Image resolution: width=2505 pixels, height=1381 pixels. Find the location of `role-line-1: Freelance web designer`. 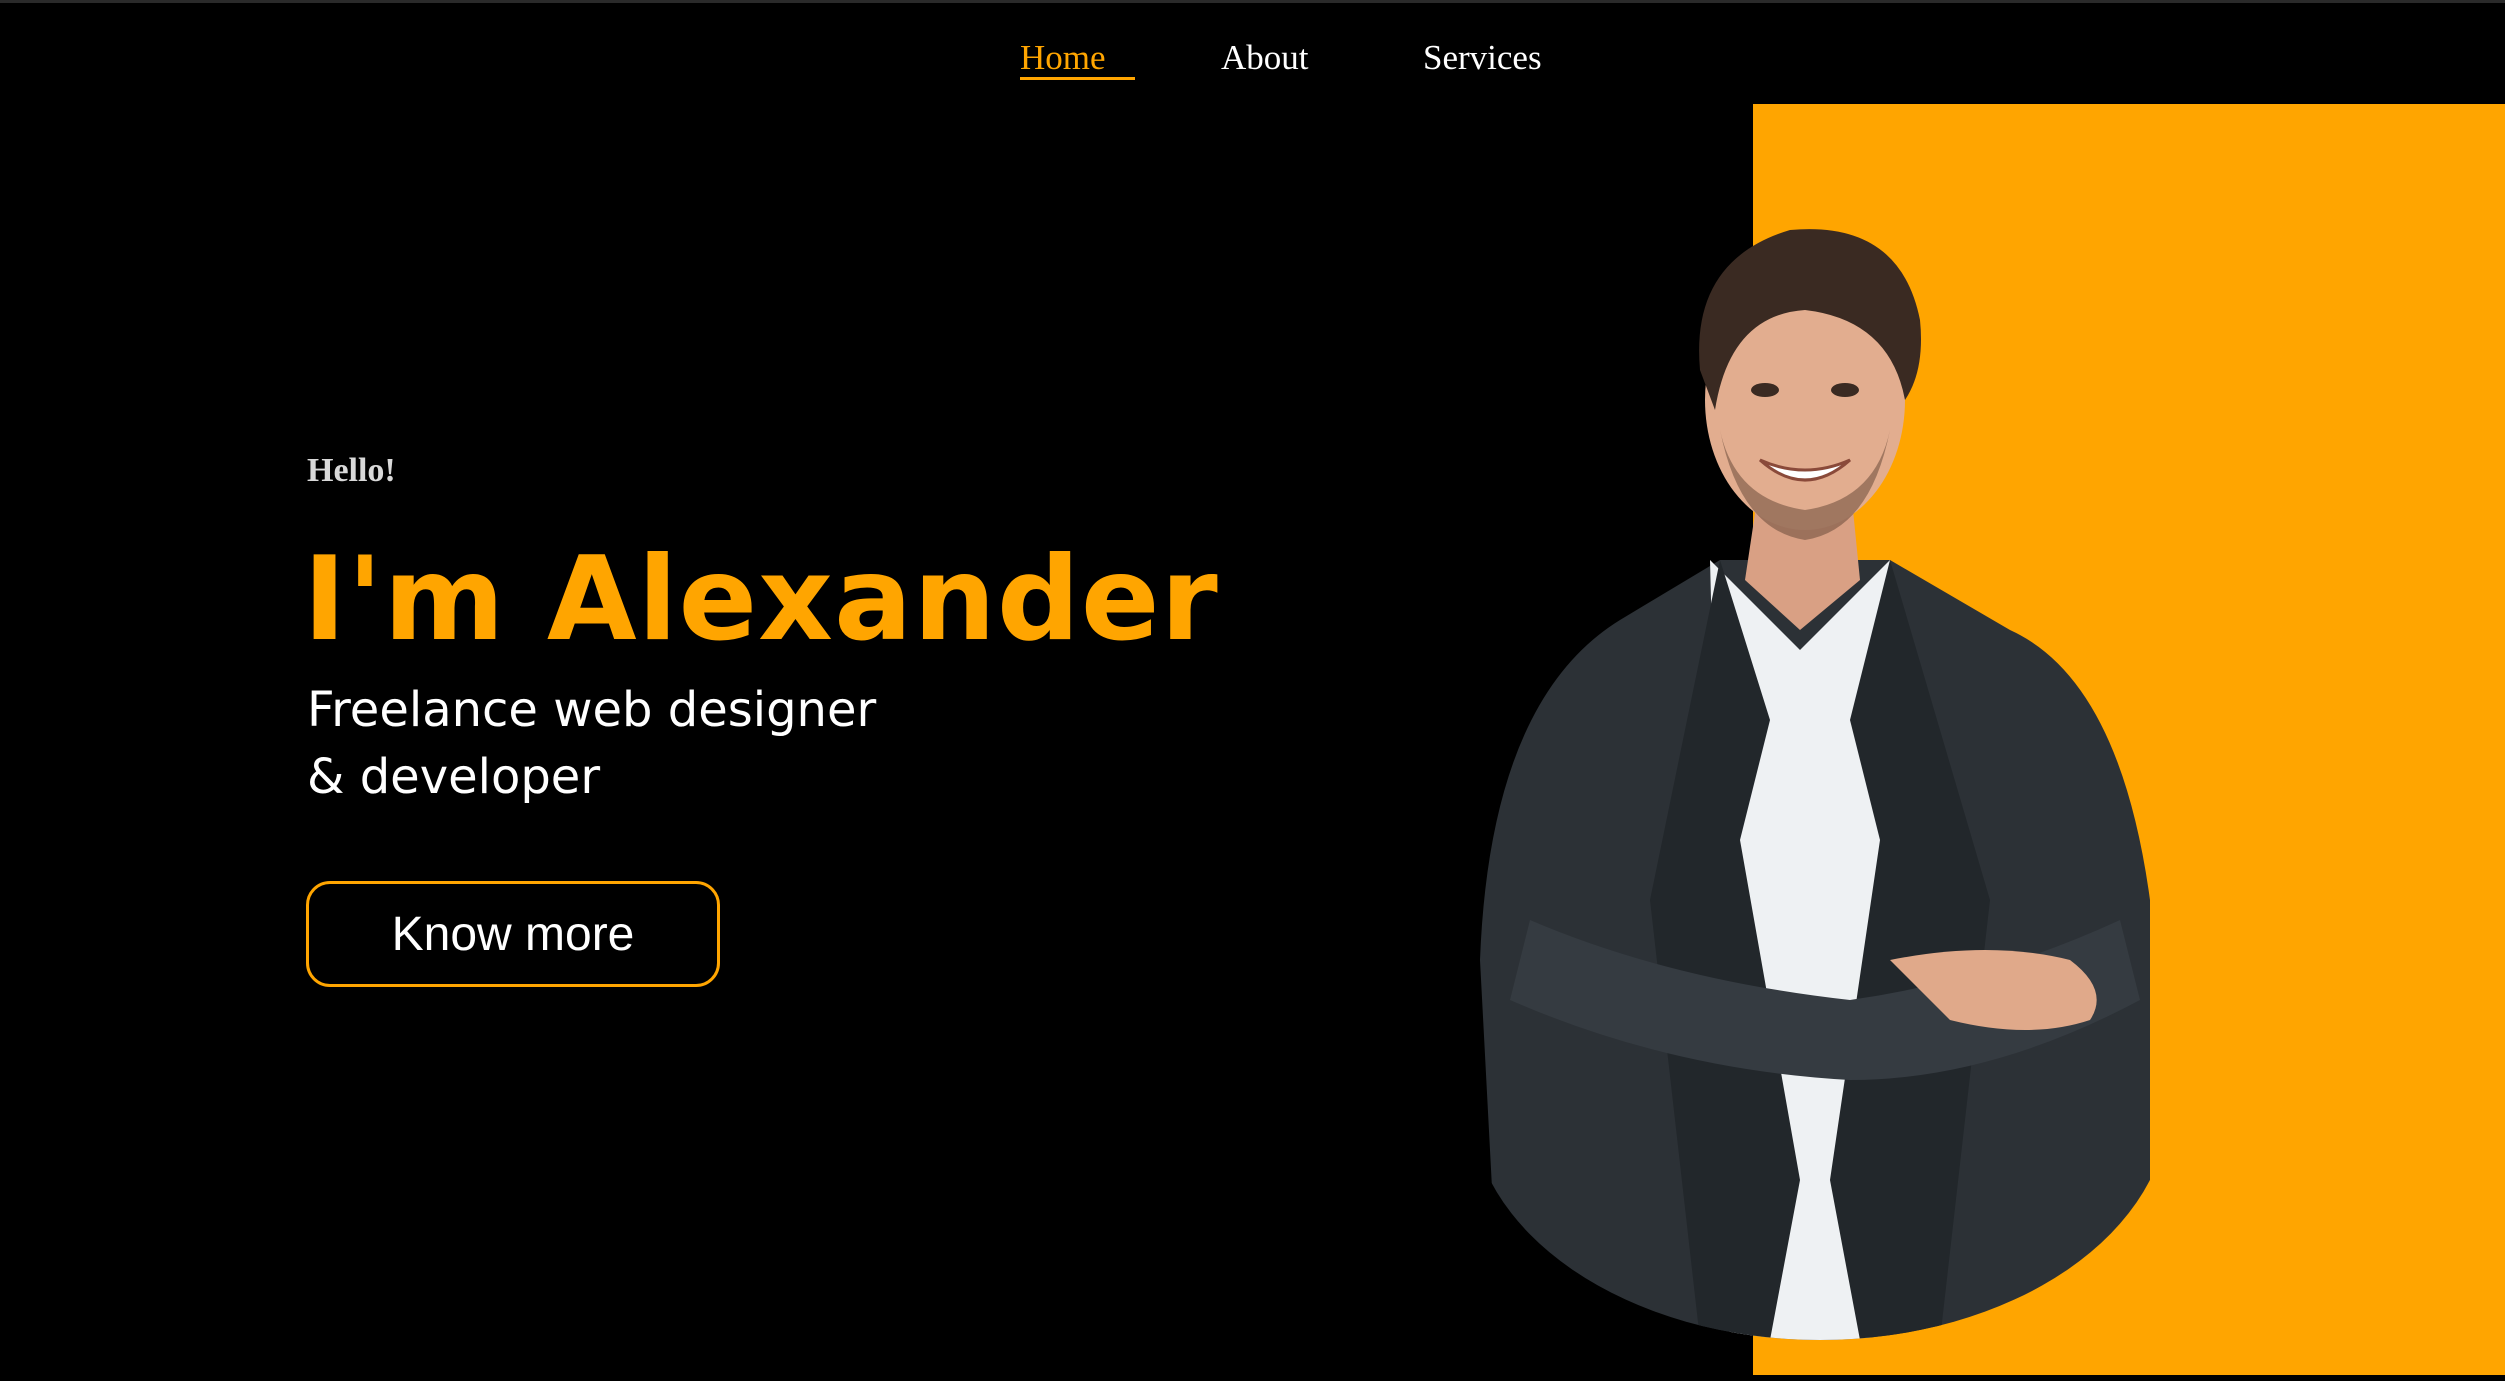

role-line-1: Freelance web designer is located at coordinates (592, 710).